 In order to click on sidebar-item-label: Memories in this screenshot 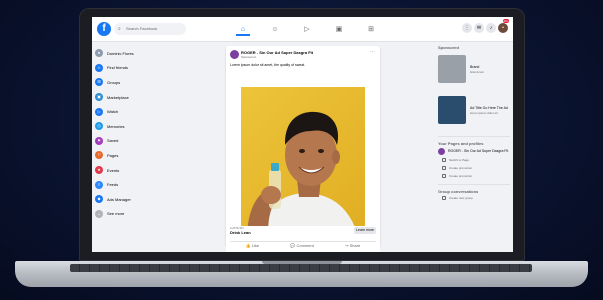, I will do `click(116, 126)`.